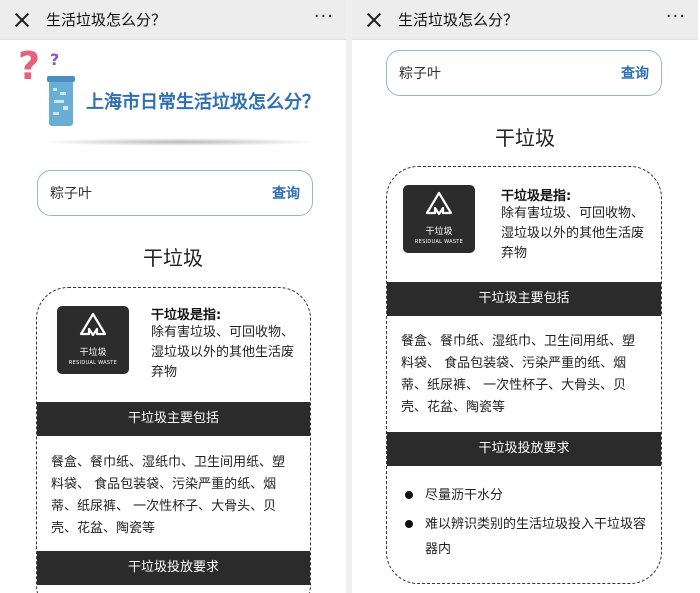 Image resolution: width=700 pixels, height=593 pixels. I want to click on banner-title: 上海市日常生活垃圾怎么分？, so click(203, 102).